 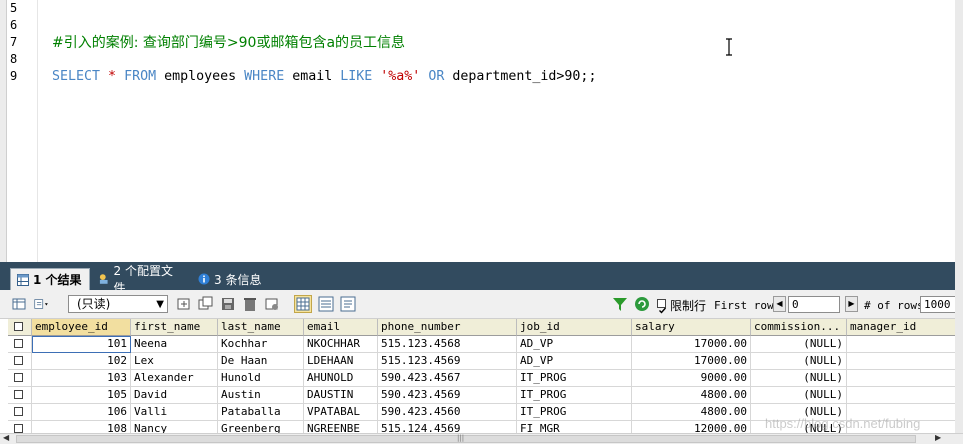 I want to click on table-cell: NGREENBE, so click(x=341, y=427).